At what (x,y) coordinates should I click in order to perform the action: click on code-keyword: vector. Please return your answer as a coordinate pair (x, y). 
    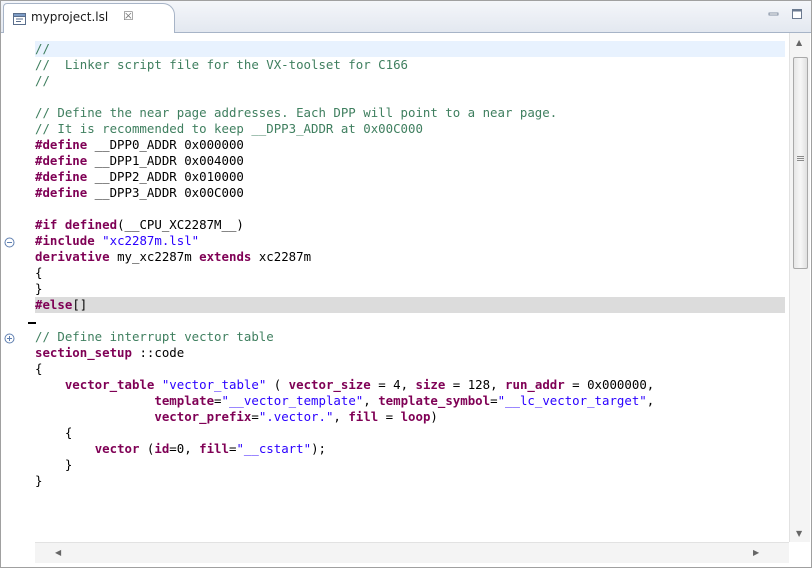
    Looking at the image, I should click on (117, 448).